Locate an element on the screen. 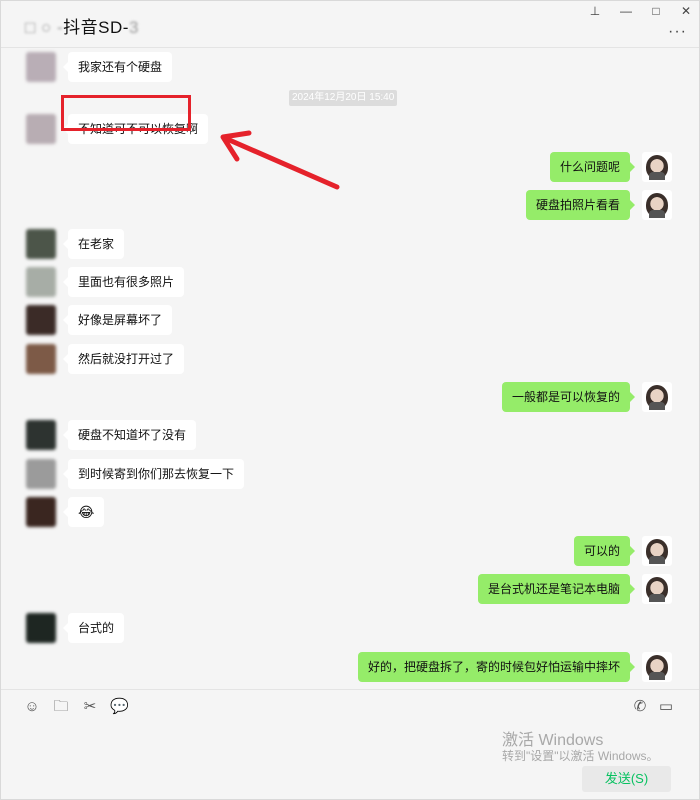  title-bar: □ ○ -抖音SD-3 ⊥ — □ ✕ ··· is located at coordinates (350, 24).